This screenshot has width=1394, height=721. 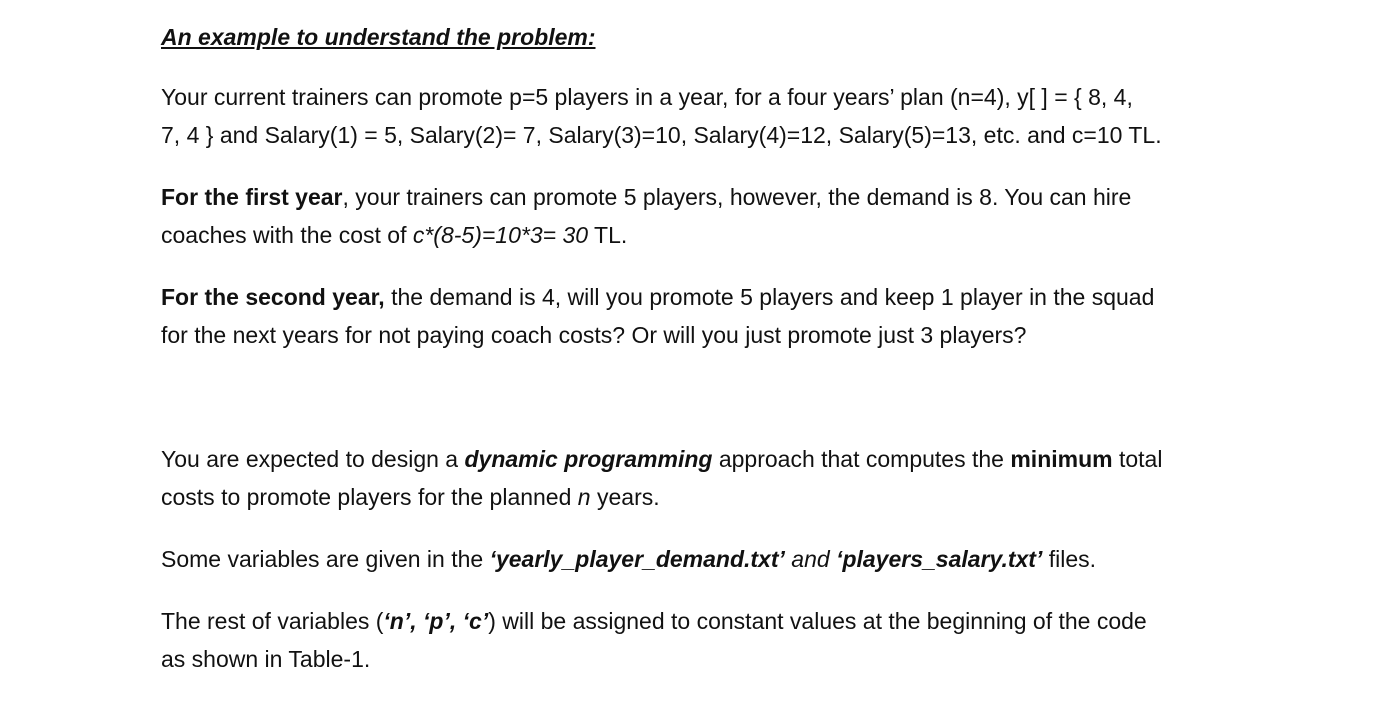 What do you see at coordinates (861, 459) in the screenshot?
I see `dp-task-mid: approach that computes the` at bounding box center [861, 459].